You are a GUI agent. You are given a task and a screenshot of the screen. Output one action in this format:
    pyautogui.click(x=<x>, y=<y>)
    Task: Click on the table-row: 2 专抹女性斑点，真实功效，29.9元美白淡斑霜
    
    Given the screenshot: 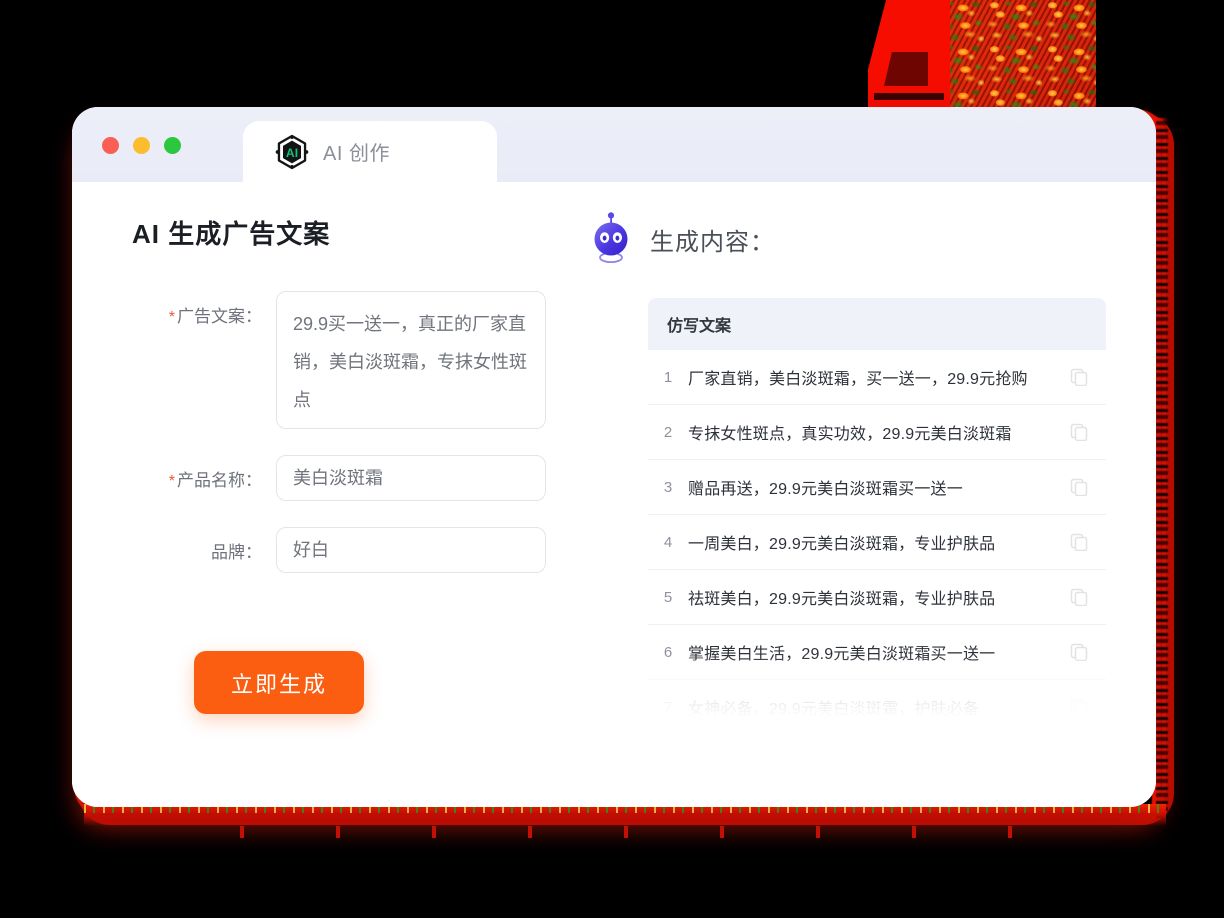 What is the action you would take?
    pyautogui.click(x=877, y=432)
    